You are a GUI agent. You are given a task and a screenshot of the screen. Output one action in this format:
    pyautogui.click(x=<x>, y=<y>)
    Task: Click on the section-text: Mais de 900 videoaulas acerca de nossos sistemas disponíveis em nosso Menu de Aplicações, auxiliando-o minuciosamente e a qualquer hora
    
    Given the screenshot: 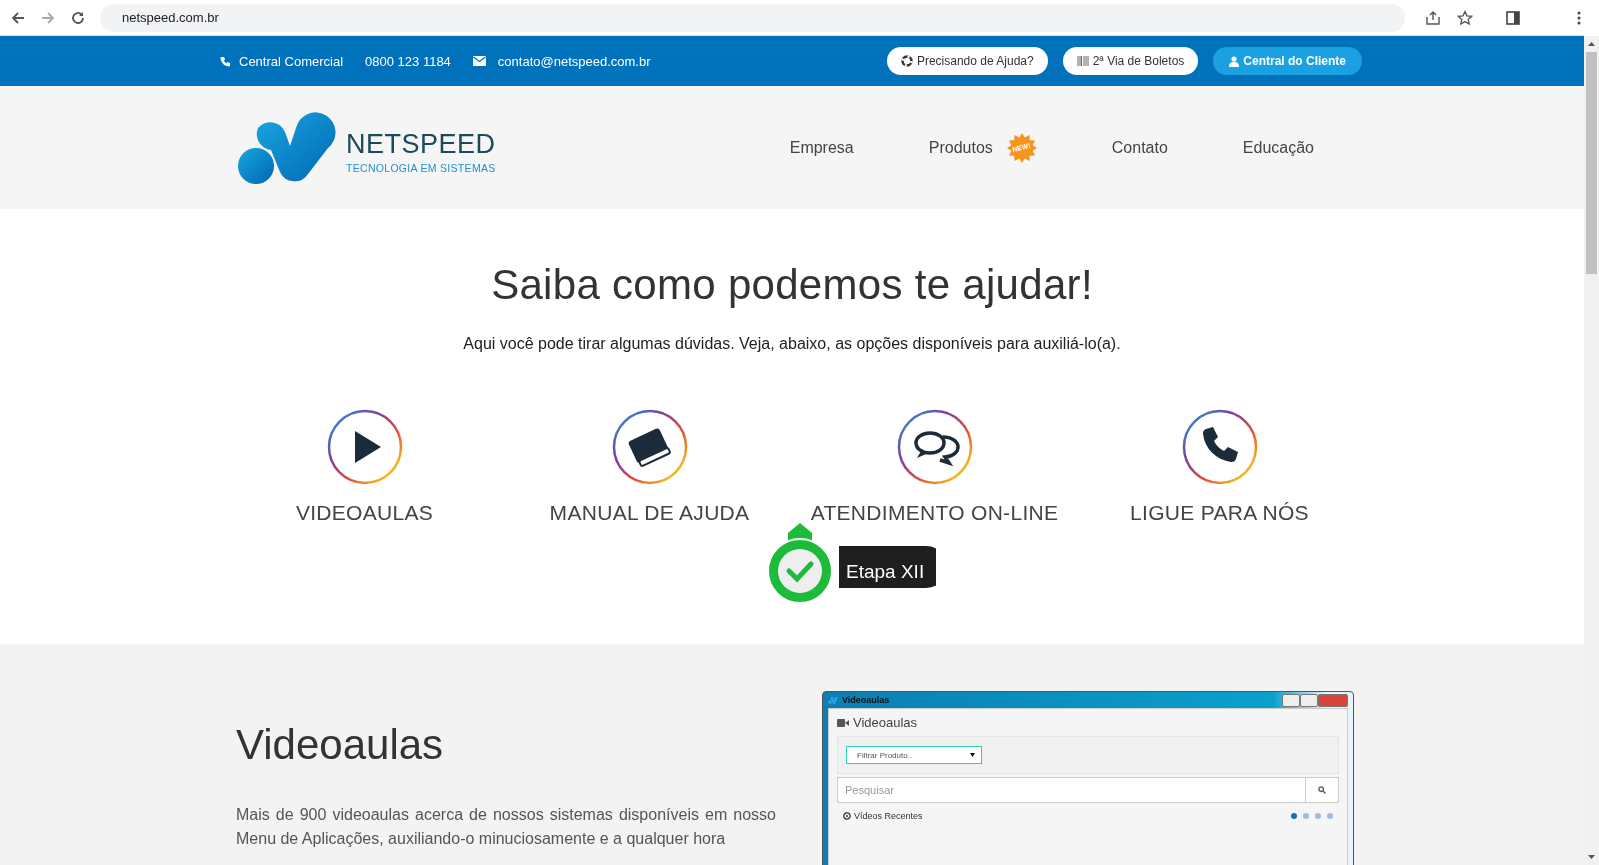 What is the action you would take?
    pyautogui.click(x=506, y=827)
    